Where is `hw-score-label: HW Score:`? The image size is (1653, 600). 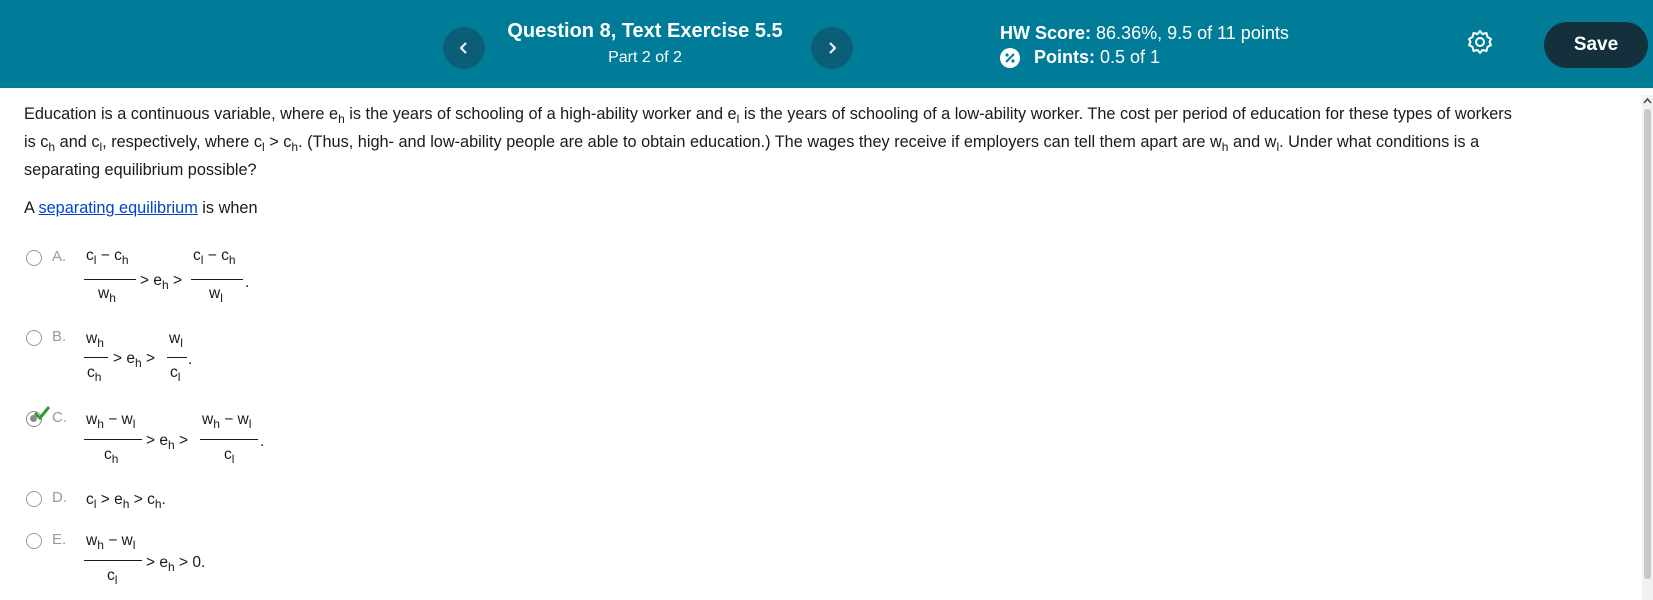 hw-score-label: HW Score: is located at coordinates (1046, 33).